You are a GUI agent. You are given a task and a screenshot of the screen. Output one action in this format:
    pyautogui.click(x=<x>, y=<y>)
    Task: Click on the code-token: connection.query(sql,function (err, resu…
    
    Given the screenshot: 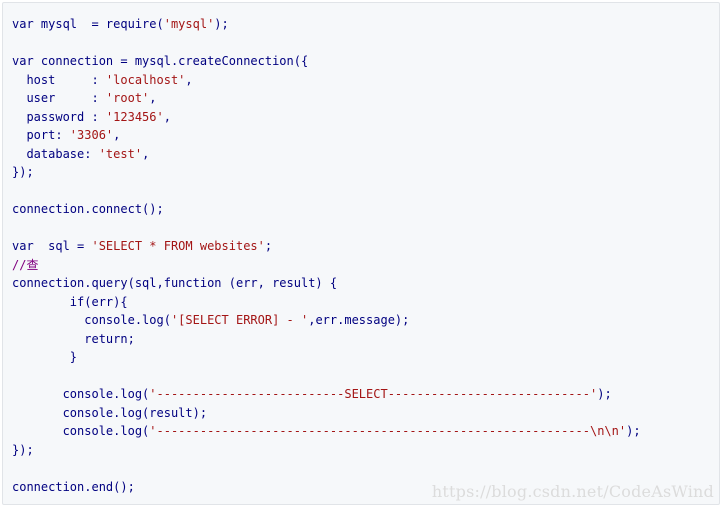 What is the action you would take?
    pyautogui.click(x=175, y=283)
    